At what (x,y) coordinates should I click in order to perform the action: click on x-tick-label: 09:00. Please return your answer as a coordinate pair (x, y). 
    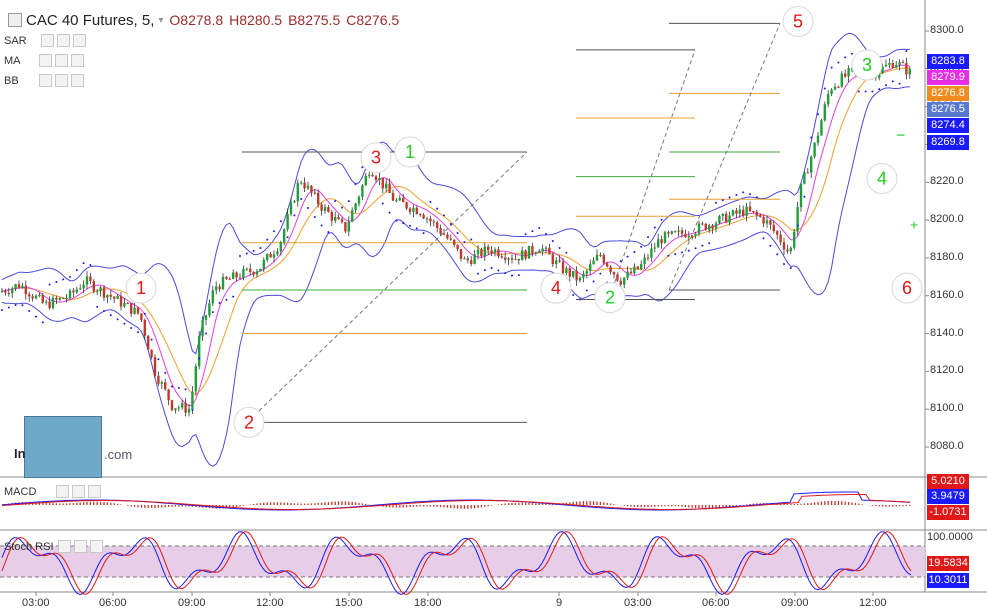
    Looking at the image, I should click on (795, 603).